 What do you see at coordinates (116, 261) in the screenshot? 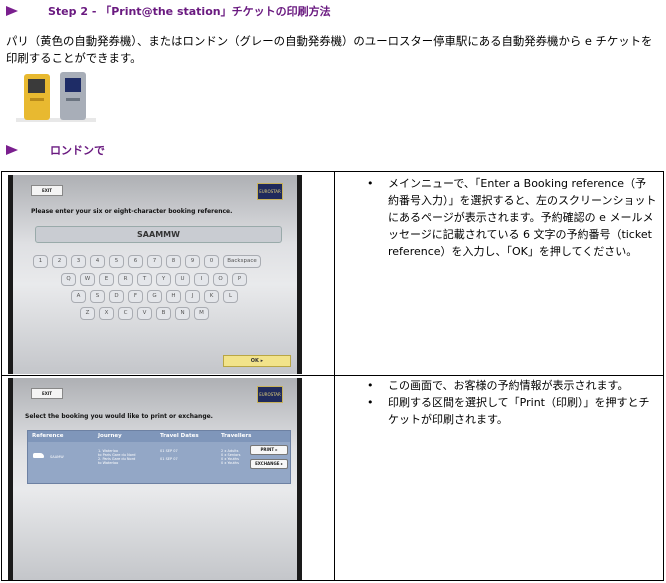
I see `key: 5` at bounding box center [116, 261].